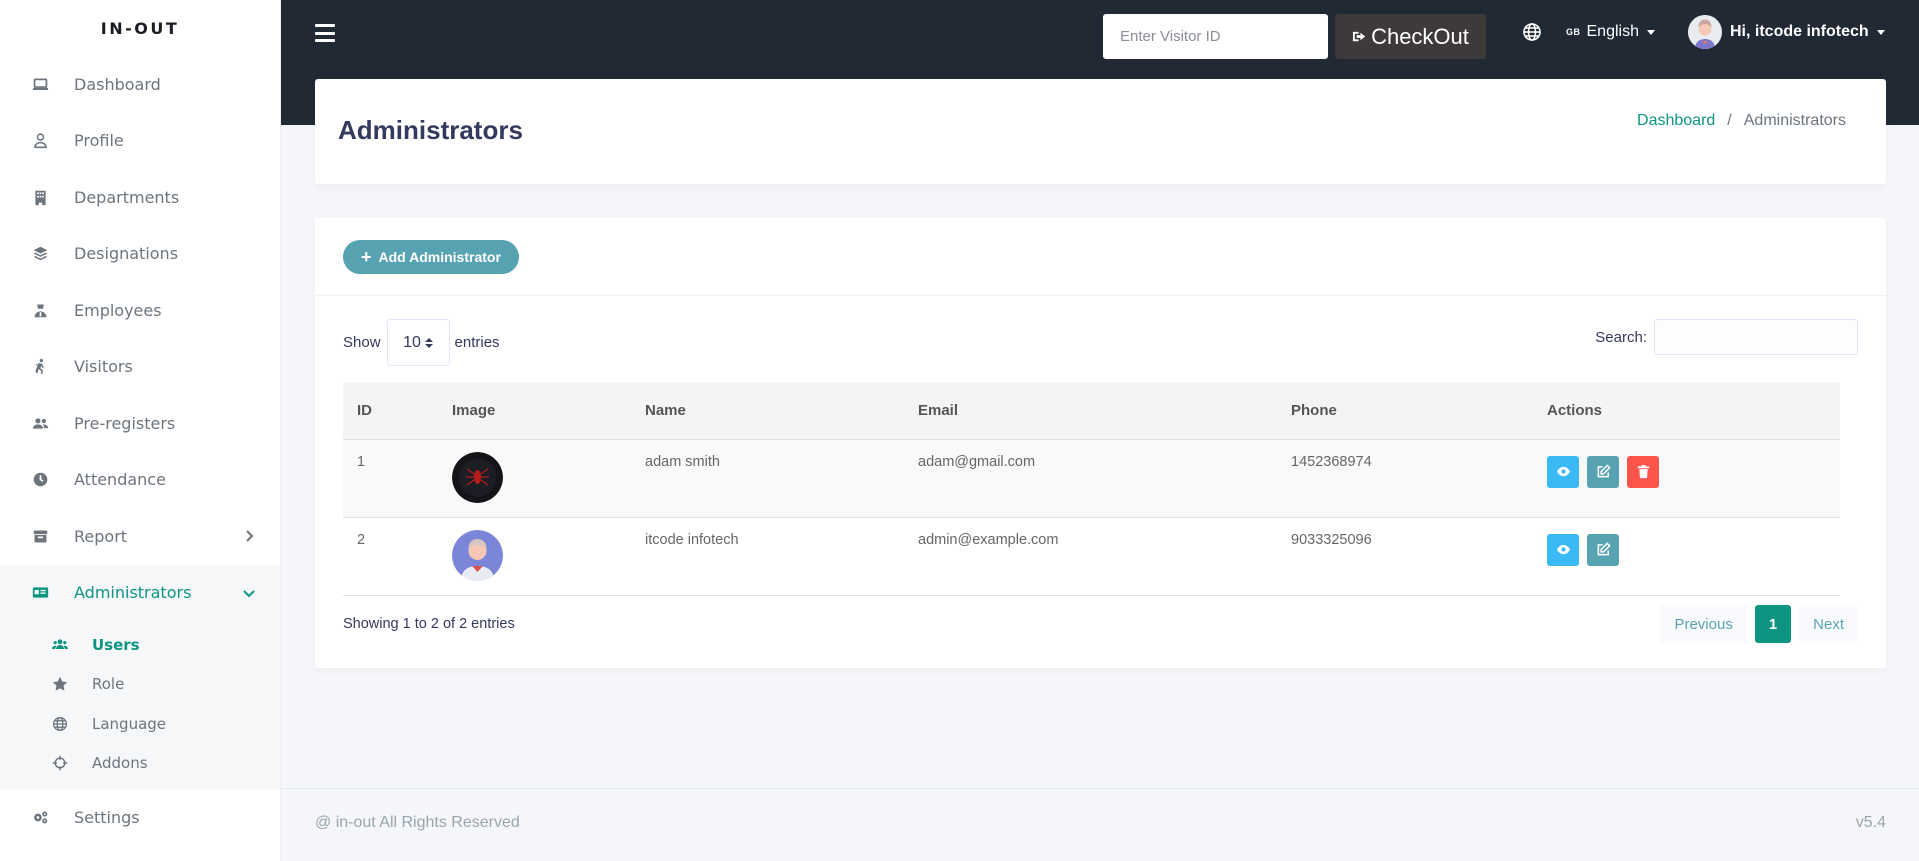  Describe the element at coordinates (366, 257) in the screenshot. I see `plus-icon: +` at that location.